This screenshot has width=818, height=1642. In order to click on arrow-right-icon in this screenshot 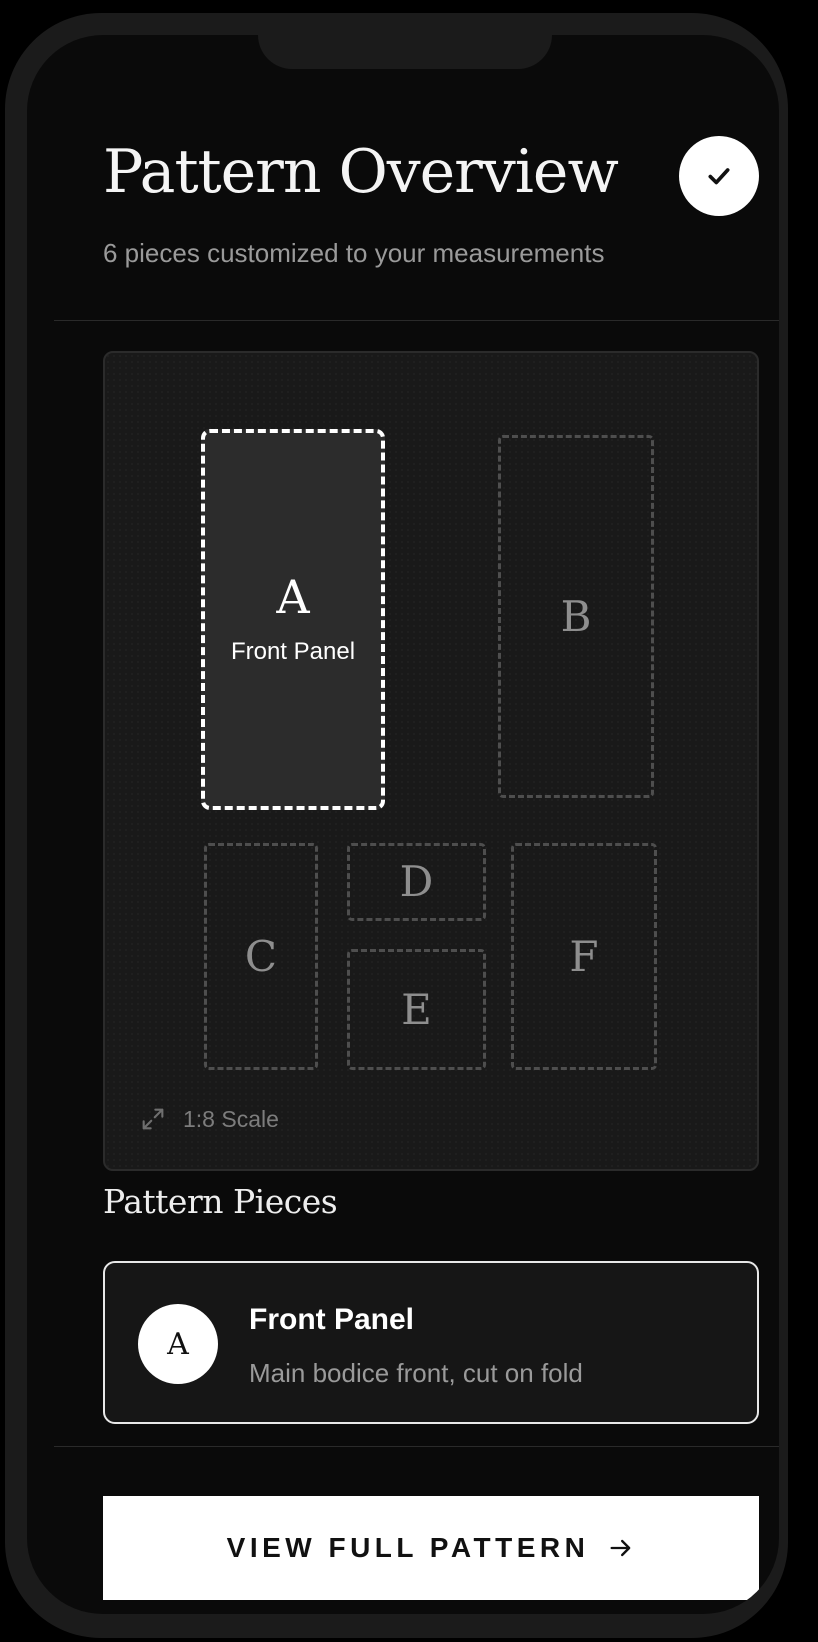, I will do `click(620, 1548)`.